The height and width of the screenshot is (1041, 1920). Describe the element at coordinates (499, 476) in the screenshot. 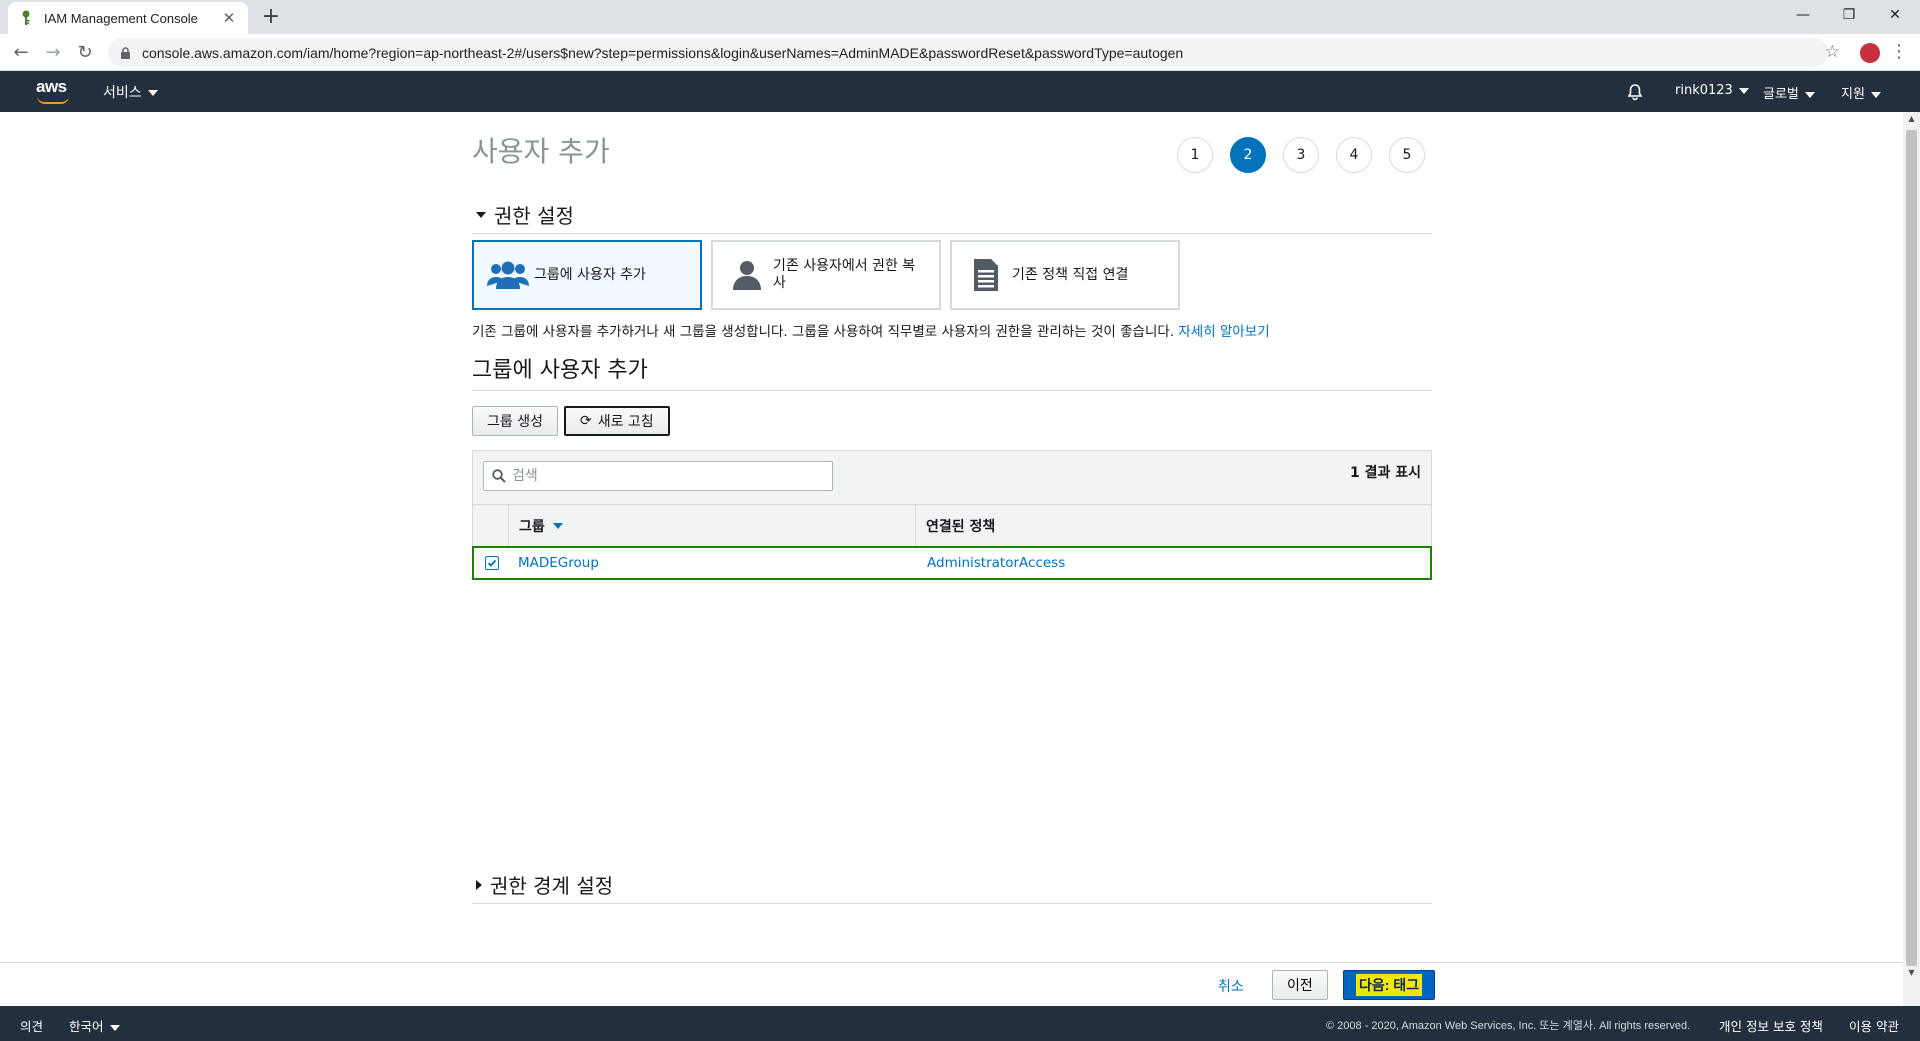

I see `search-icon` at that location.